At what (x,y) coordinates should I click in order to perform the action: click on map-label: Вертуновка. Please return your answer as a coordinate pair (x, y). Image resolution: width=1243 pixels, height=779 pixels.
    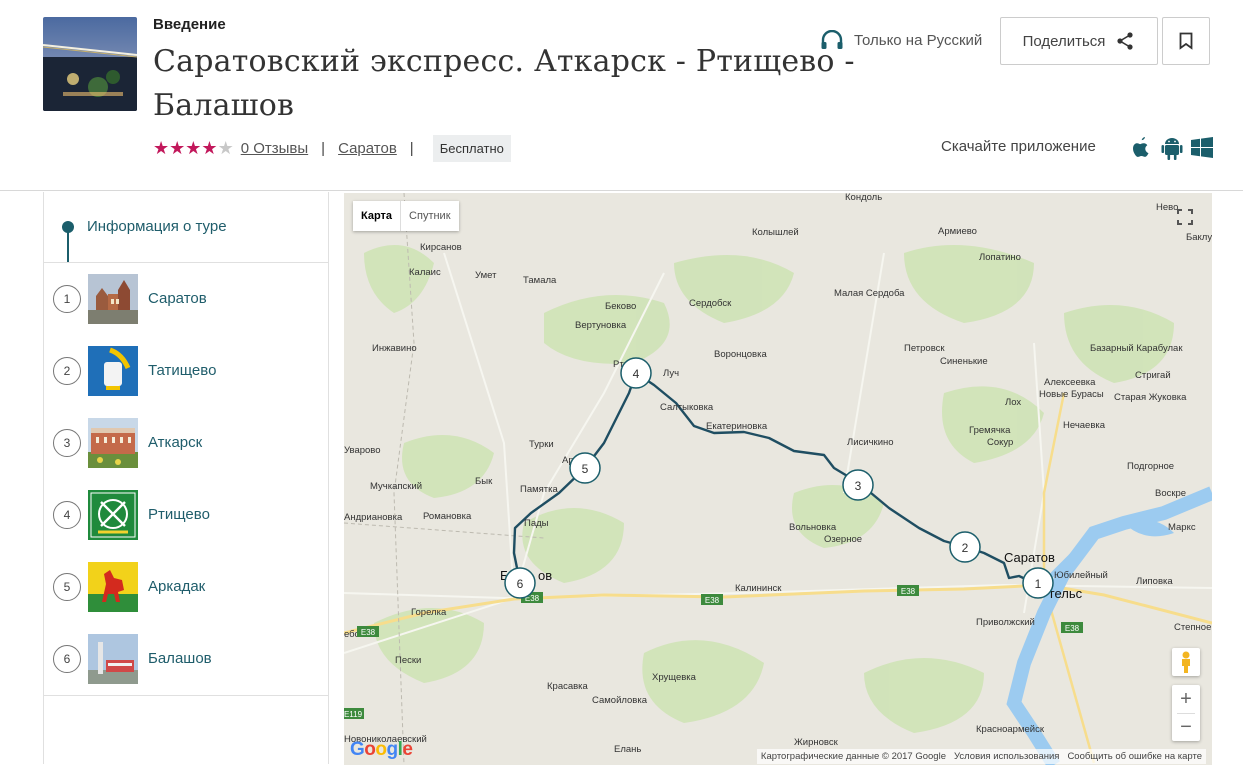
    Looking at the image, I should click on (601, 325).